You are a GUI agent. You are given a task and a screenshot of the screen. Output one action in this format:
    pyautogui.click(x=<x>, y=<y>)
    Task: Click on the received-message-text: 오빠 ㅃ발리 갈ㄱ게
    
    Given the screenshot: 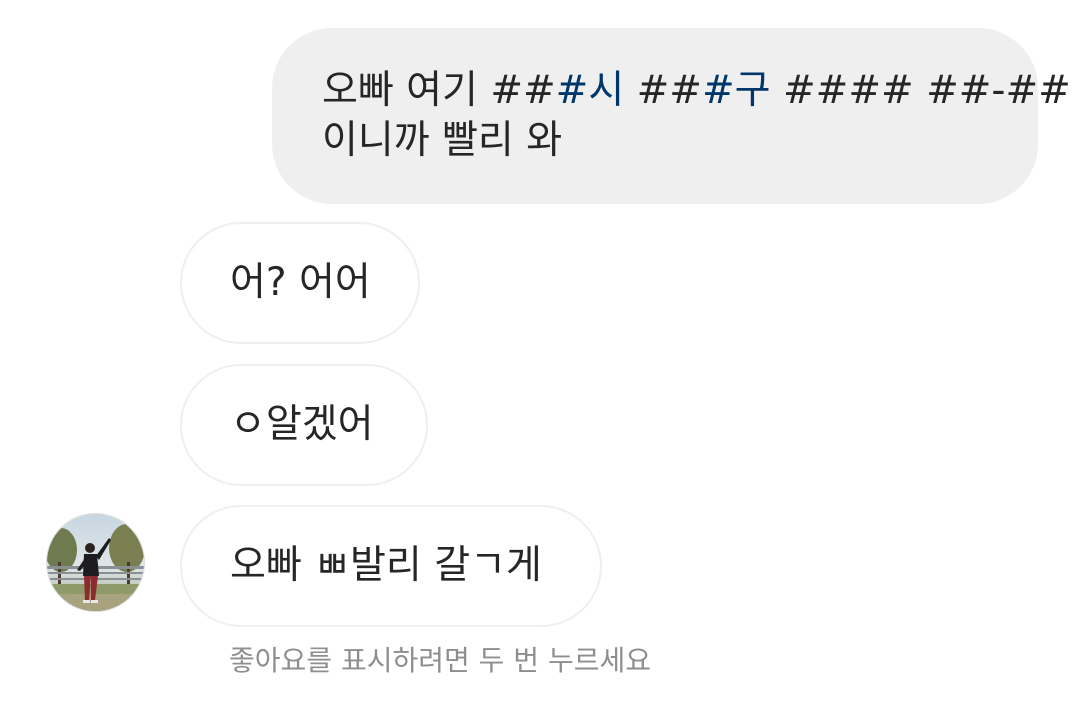 What is the action you would take?
    pyautogui.click(x=386, y=565)
    